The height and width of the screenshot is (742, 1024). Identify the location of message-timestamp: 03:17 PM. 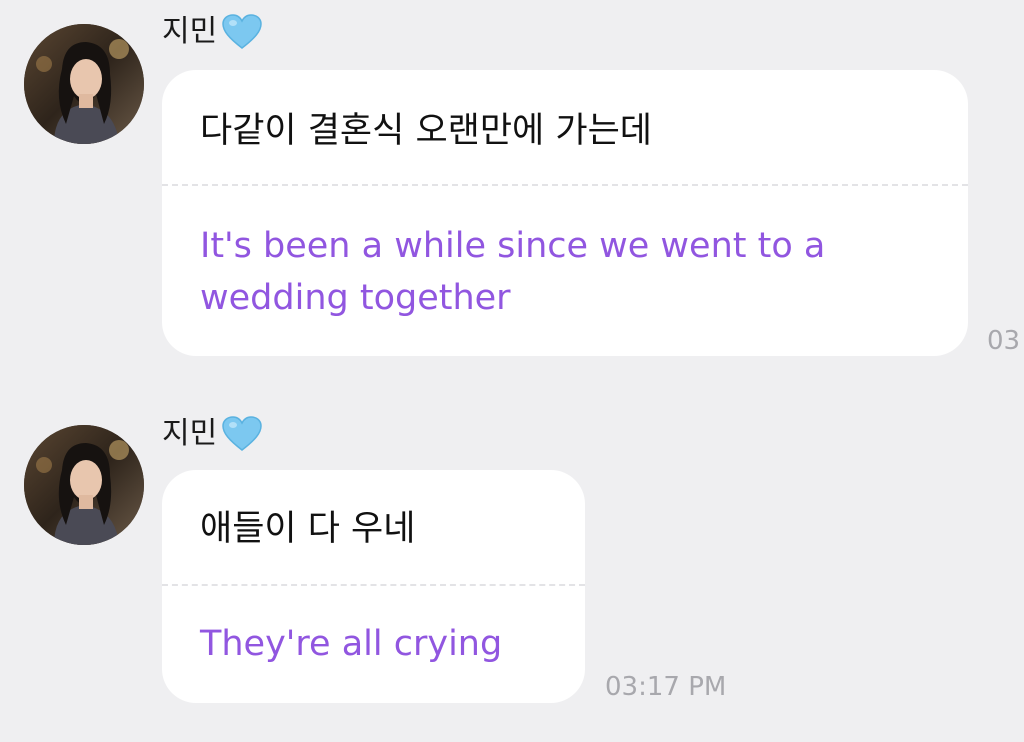
(666, 687).